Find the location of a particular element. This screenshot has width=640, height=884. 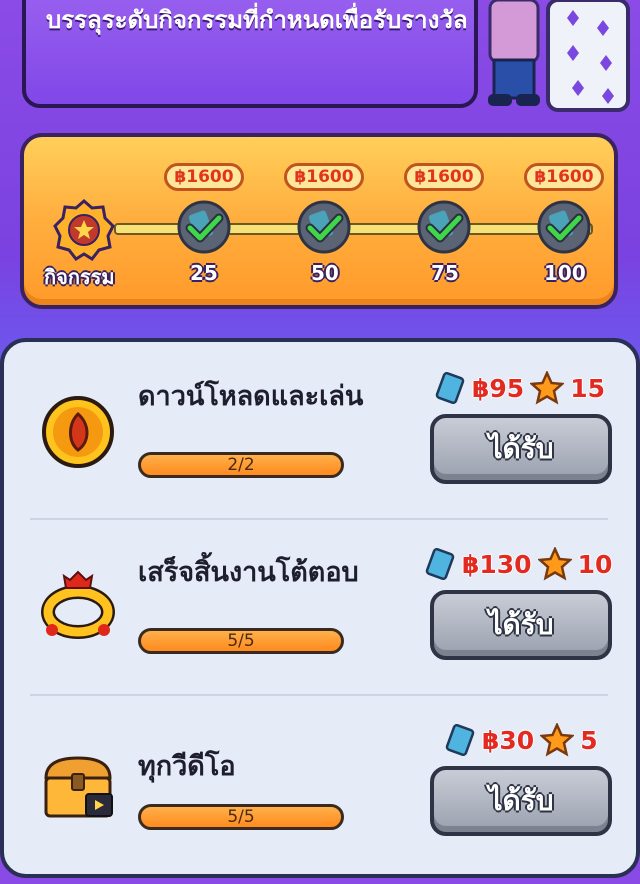

star-reward: 15 is located at coordinates (587, 388).